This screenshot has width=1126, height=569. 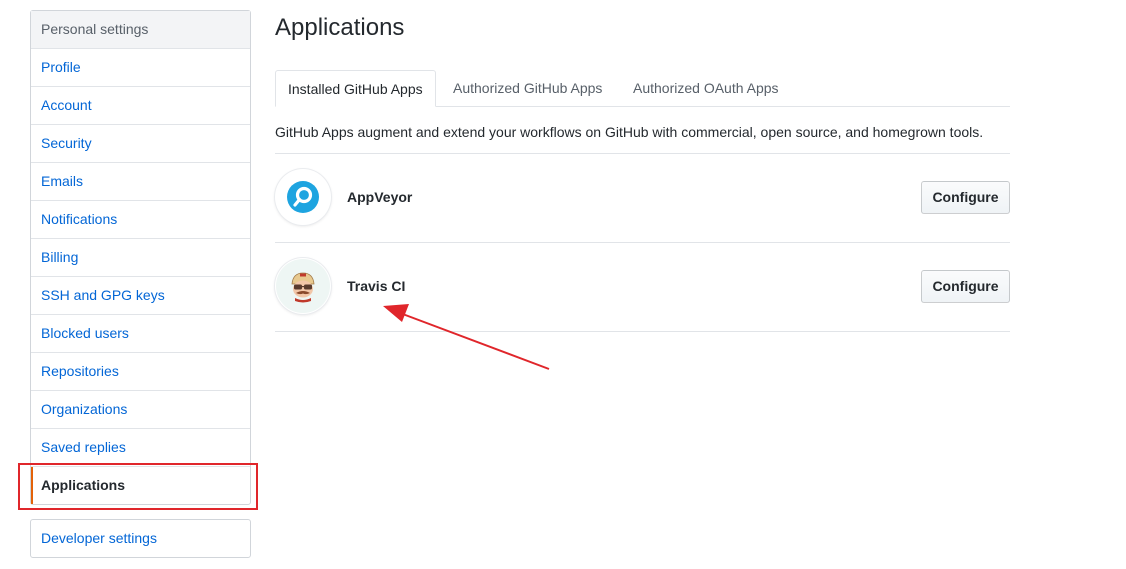 I want to click on tab-authorized-oauth-apps: Authorized OAuth Apps, so click(x=706, y=88).